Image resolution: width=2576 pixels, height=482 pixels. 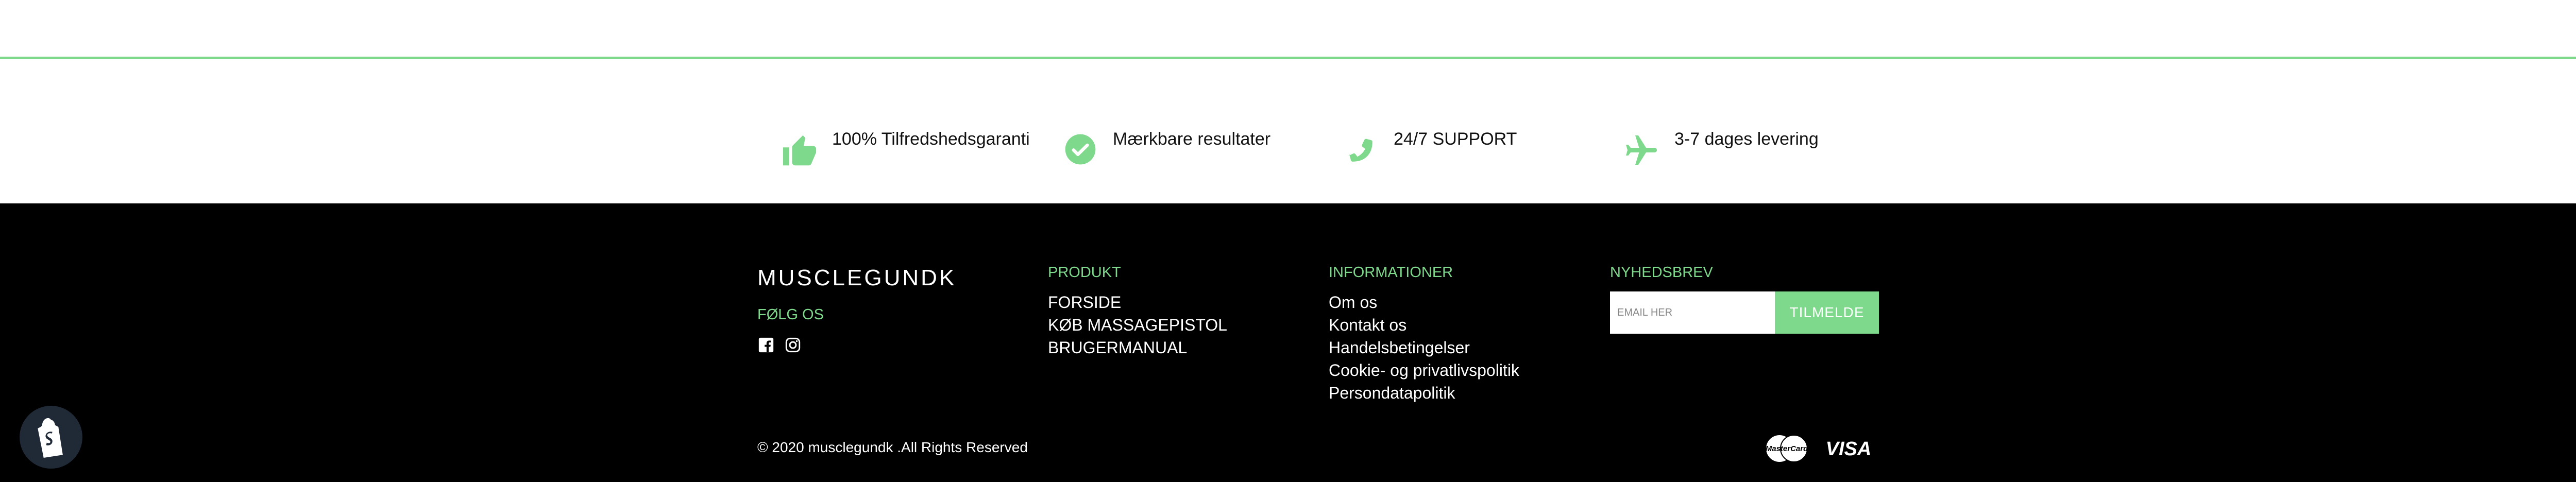 What do you see at coordinates (1192, 139) in the screenshot?
I see `feature-label: Mærkbare resultater` at bounding box center [1192, 139].